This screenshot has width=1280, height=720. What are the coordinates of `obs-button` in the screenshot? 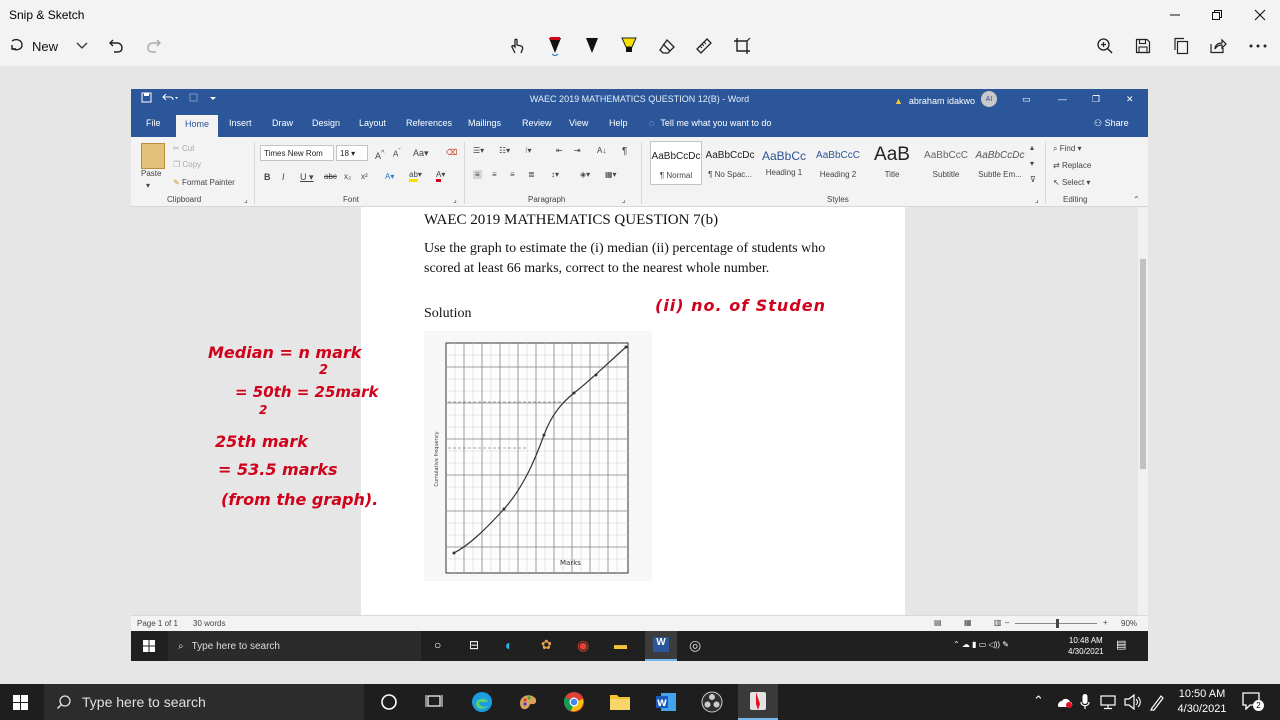 It's located at (712, 702).